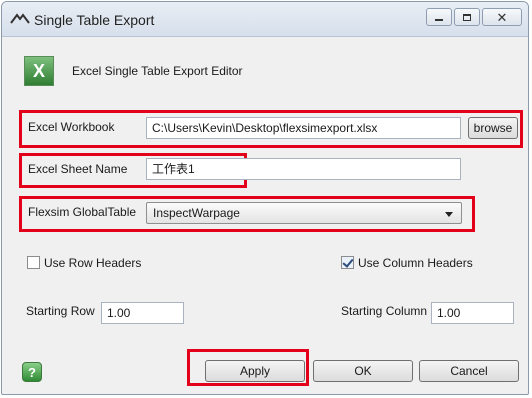 This screenshot has width=532, height=398. I want to click on ok-button: OK, so click(363, 371).